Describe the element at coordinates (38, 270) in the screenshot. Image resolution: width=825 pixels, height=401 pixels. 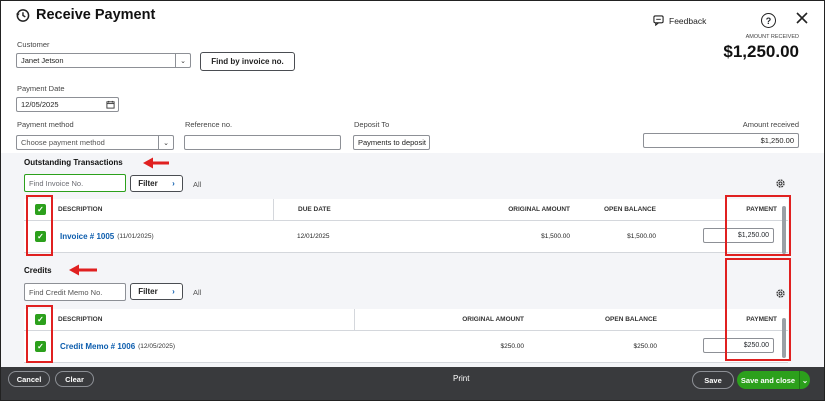
I see `credits-title: Credits` at that location.